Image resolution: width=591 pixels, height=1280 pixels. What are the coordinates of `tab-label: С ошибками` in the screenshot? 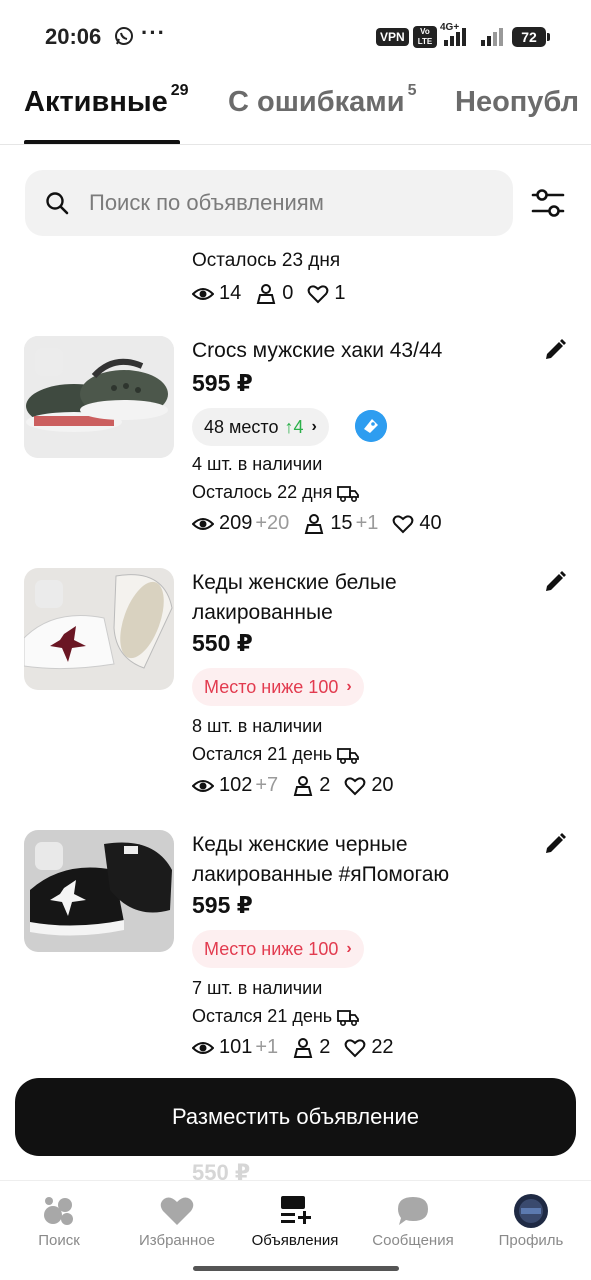 It's located at (316, 102).